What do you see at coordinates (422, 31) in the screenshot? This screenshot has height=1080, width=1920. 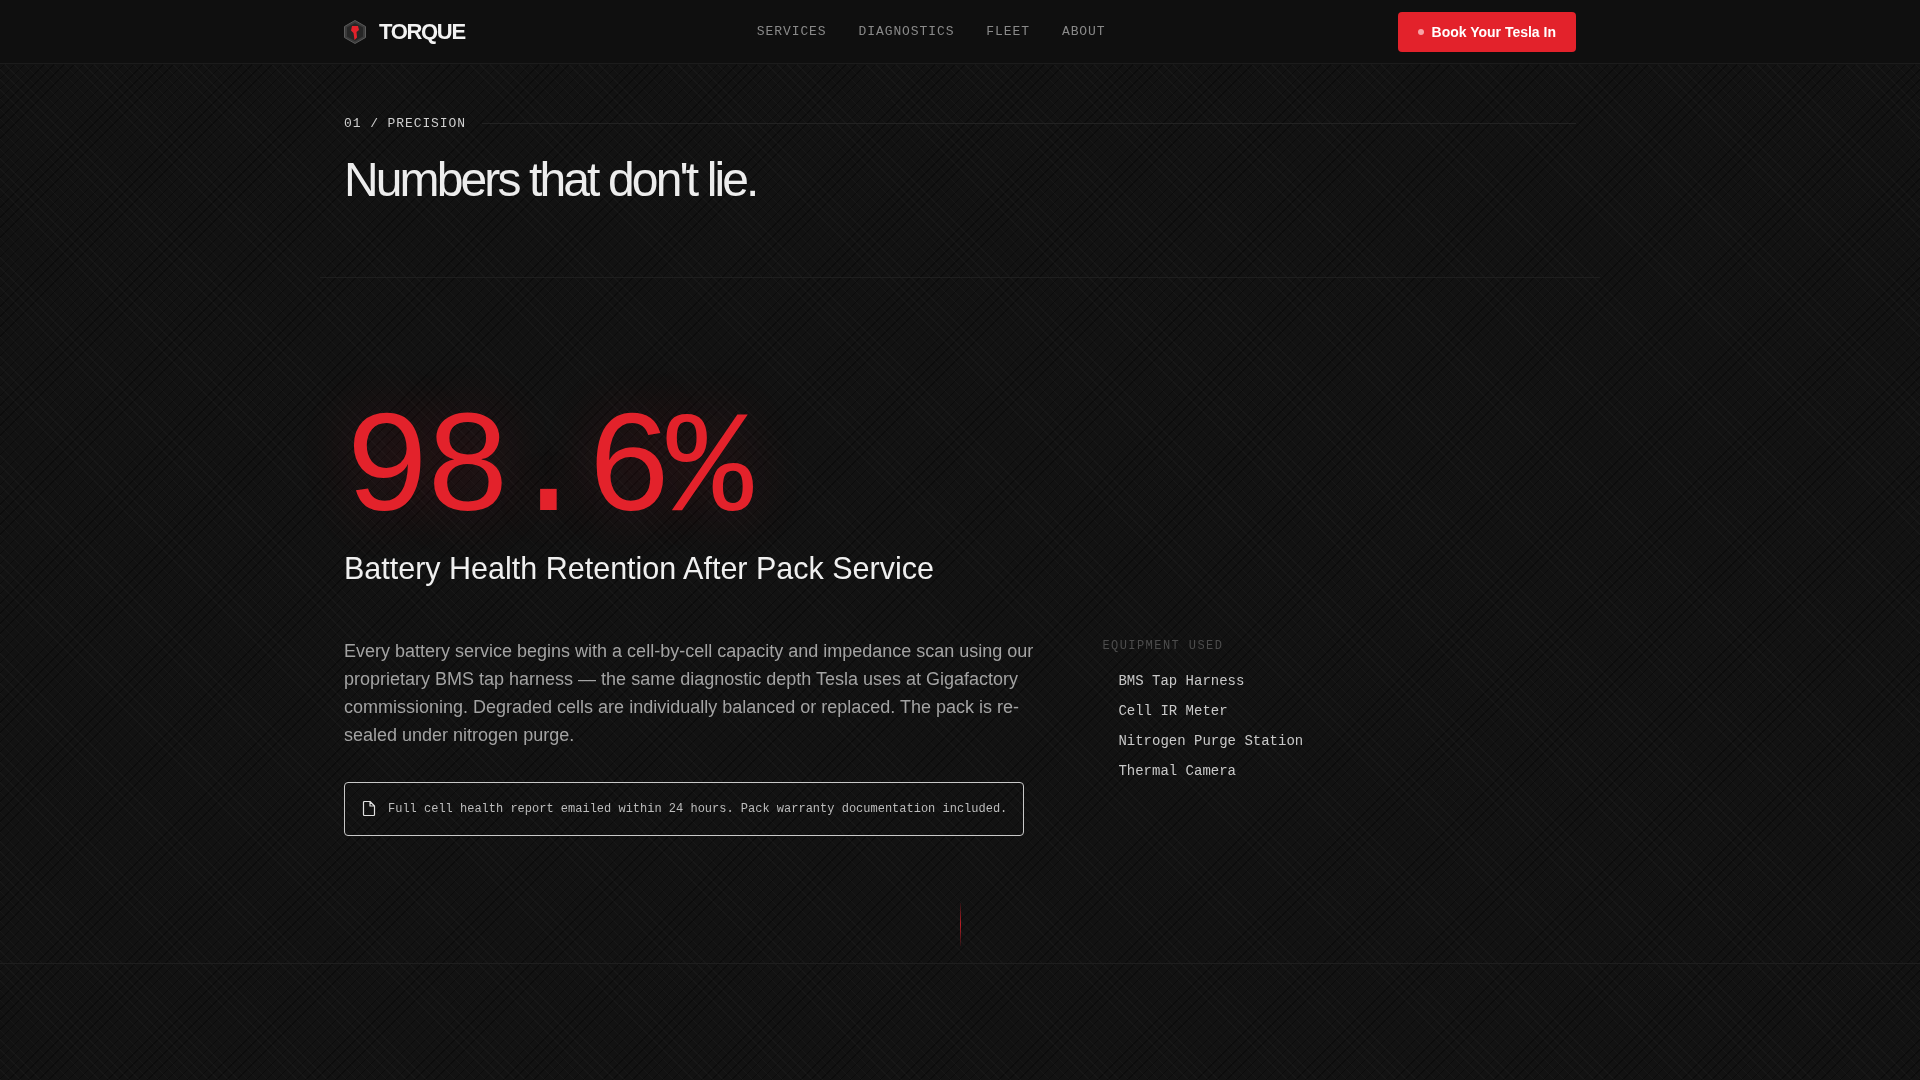 I see `brand-name: TORQUE` at bounding box center [422, 31].